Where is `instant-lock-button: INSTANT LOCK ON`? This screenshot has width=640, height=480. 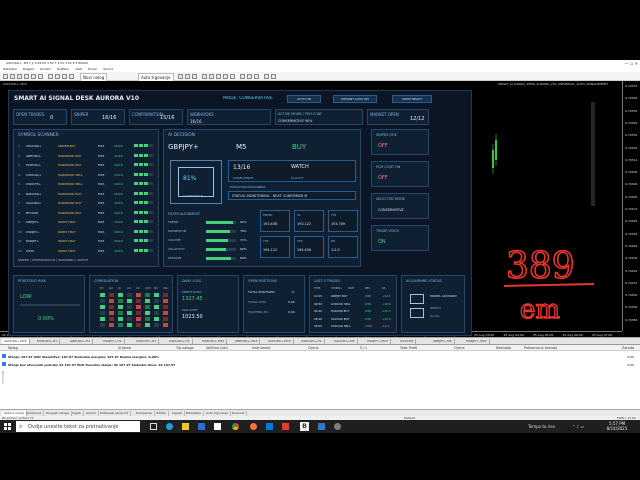 instant-lock-button: INSTANT LOCK ON is located at coordinates (355, 99).